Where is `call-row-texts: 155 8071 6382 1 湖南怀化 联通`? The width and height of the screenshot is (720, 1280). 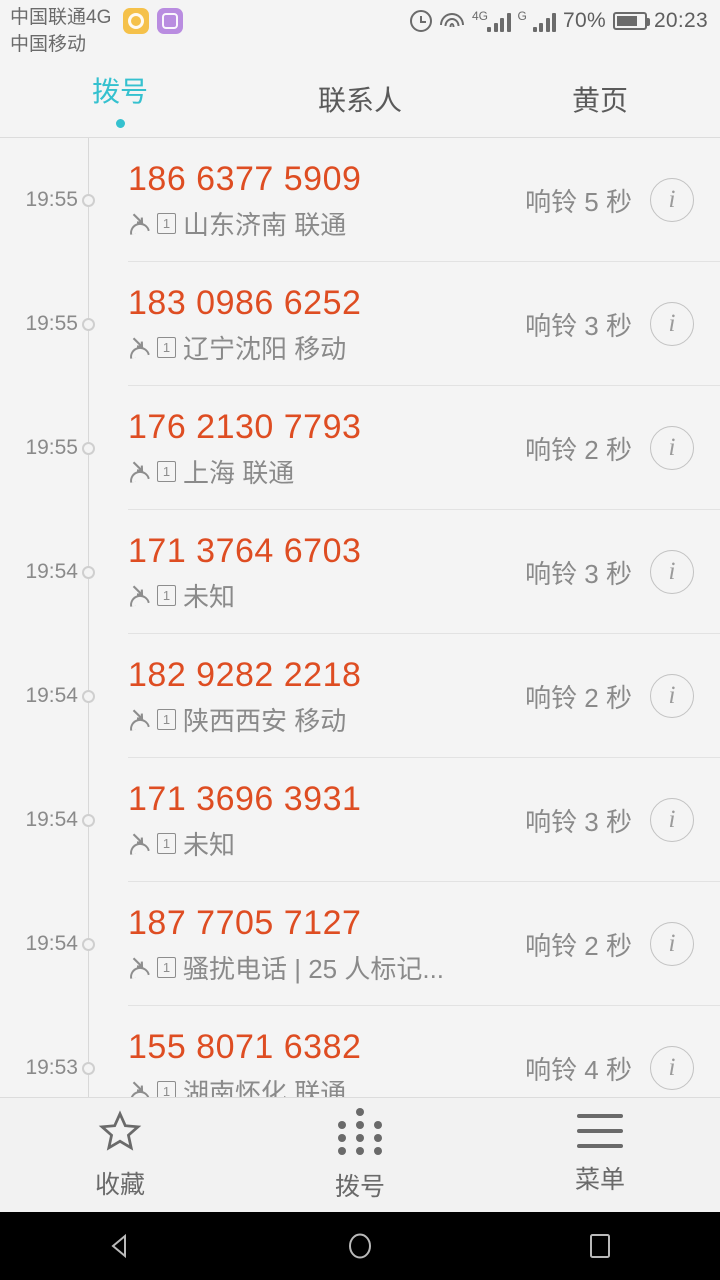 call-row-texts: 155 8071 6382 1 湖南怀化 联通 is located at coordinates (321, 1062).